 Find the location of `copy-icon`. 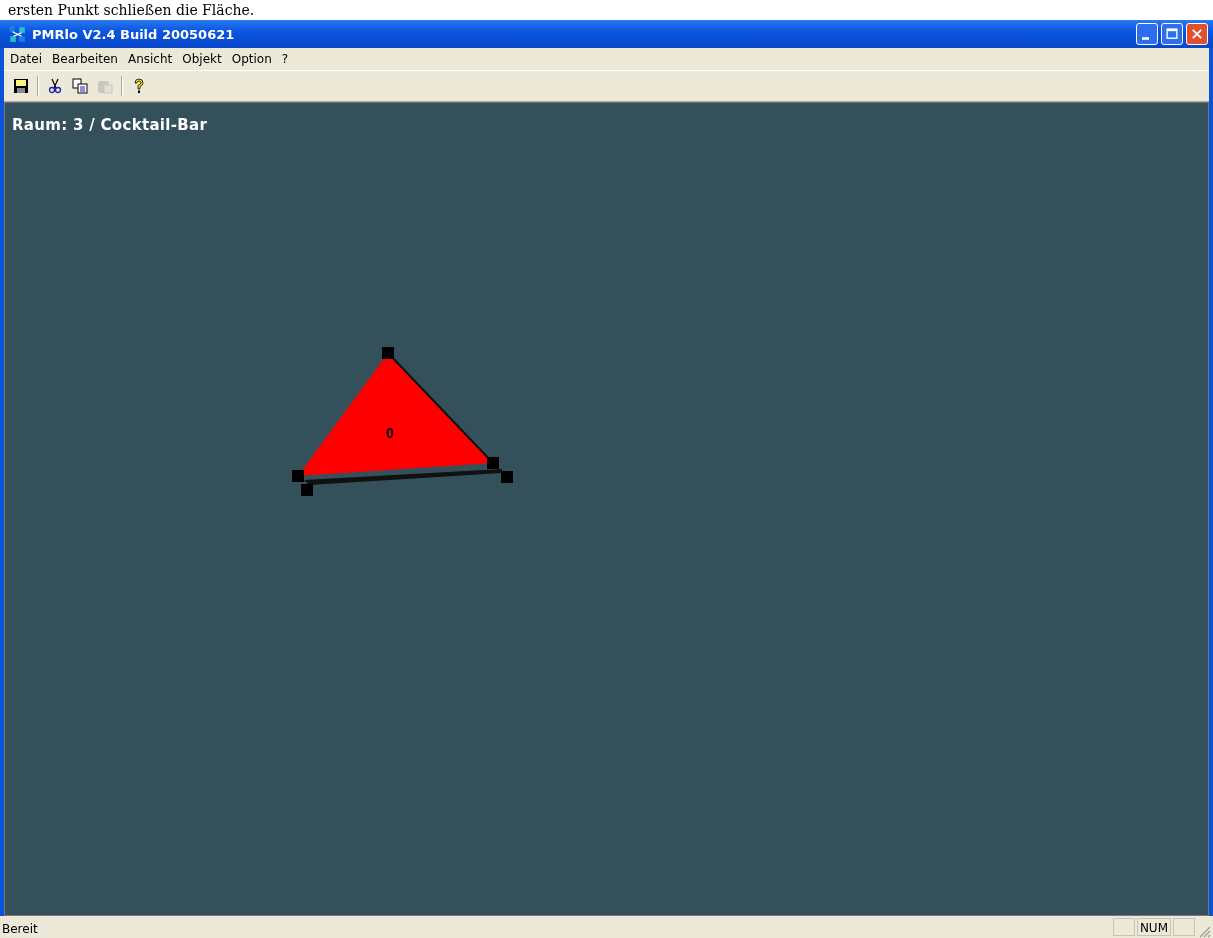

copy-icon is located at coordinates (80, 86).